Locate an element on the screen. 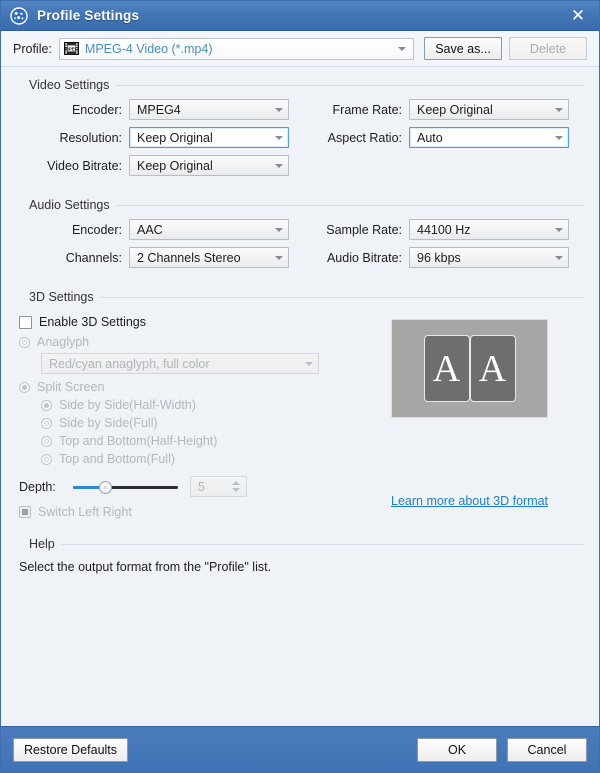  anaglyph-radio-row: Anaglyph is located at coordinates (202, 342).